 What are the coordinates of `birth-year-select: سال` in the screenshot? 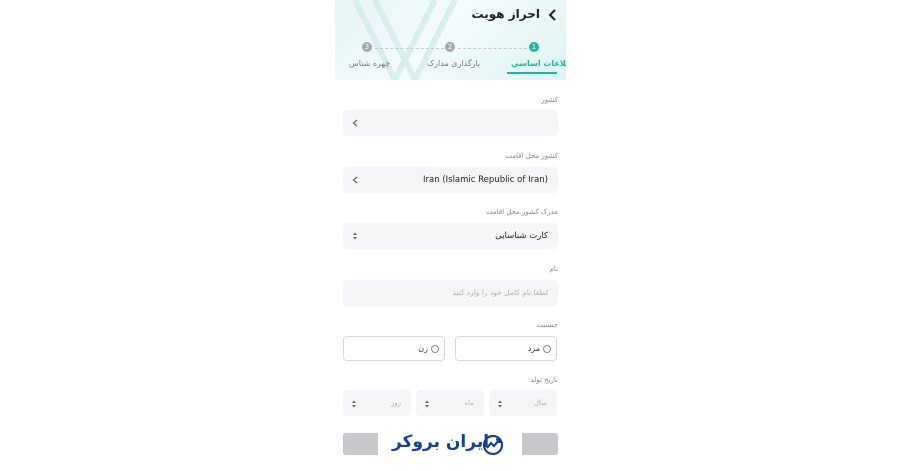 It's located at (523, 403).